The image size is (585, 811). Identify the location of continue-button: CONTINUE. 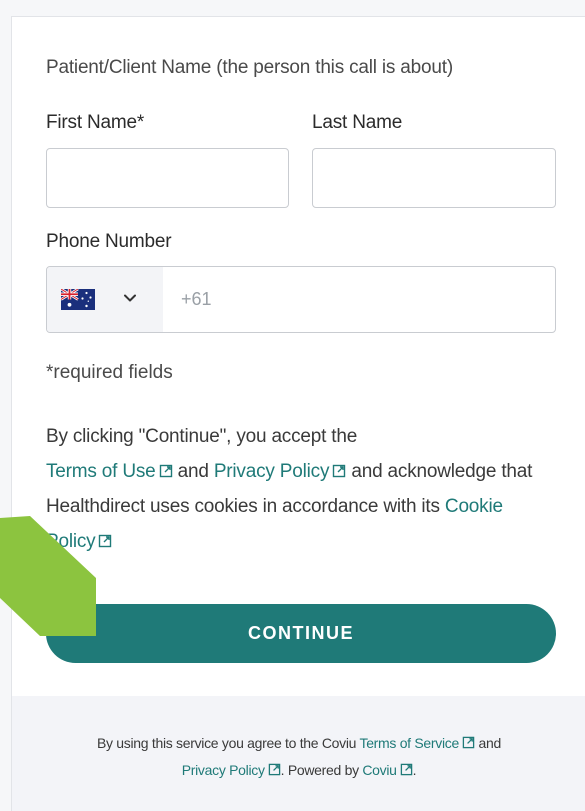
(301, 633).